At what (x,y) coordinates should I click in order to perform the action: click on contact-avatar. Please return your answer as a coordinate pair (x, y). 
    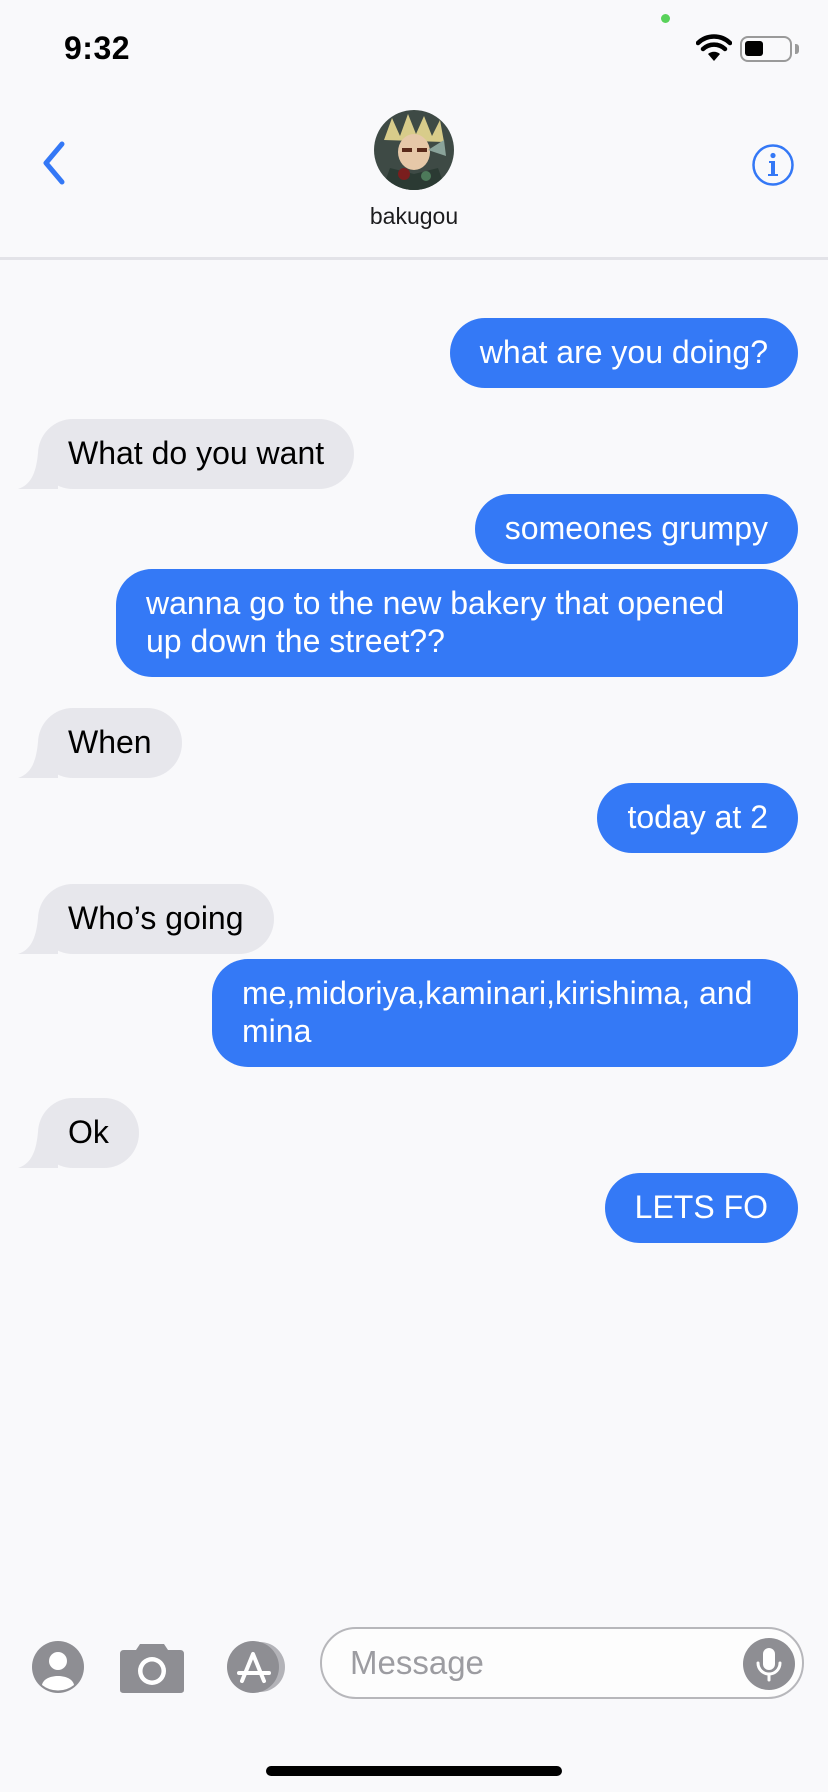
    Looking at the image, I should click on (414, 150).